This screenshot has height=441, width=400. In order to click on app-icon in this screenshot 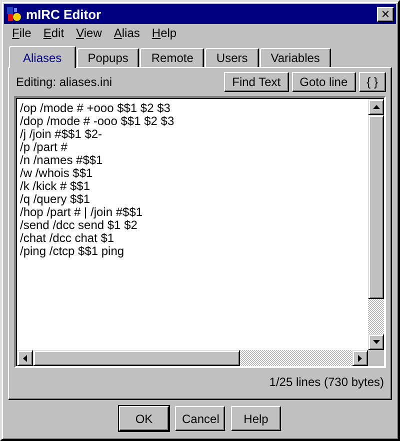, I will do `click(14, 14)`.